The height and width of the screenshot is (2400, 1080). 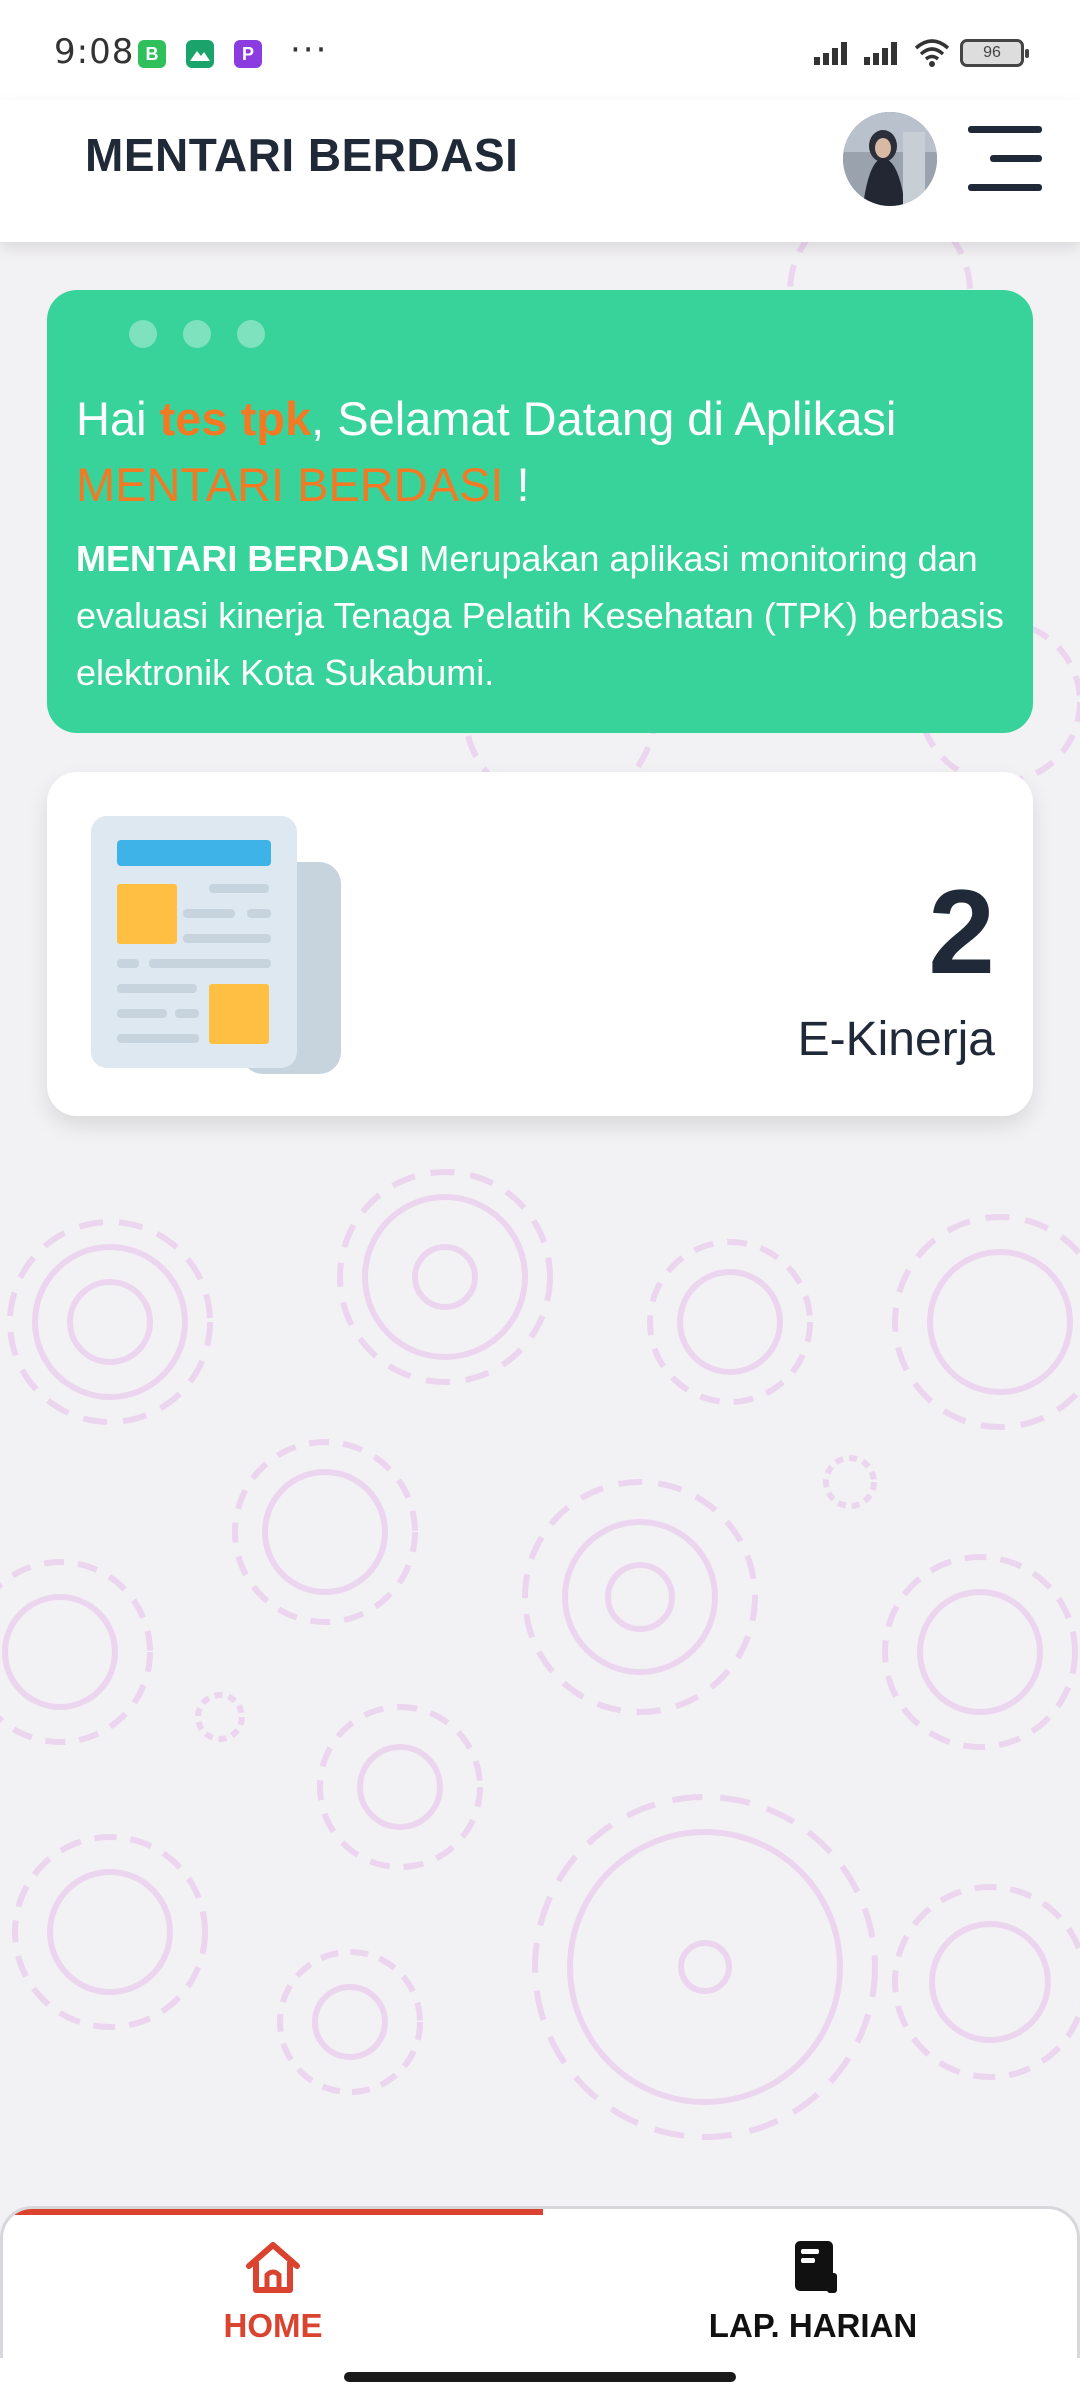 What do you see at coordinates (896, 1039) in the screenshot?
I see `e-kinerja-label: E-Kinerja` at bounding box center [896, 1039].